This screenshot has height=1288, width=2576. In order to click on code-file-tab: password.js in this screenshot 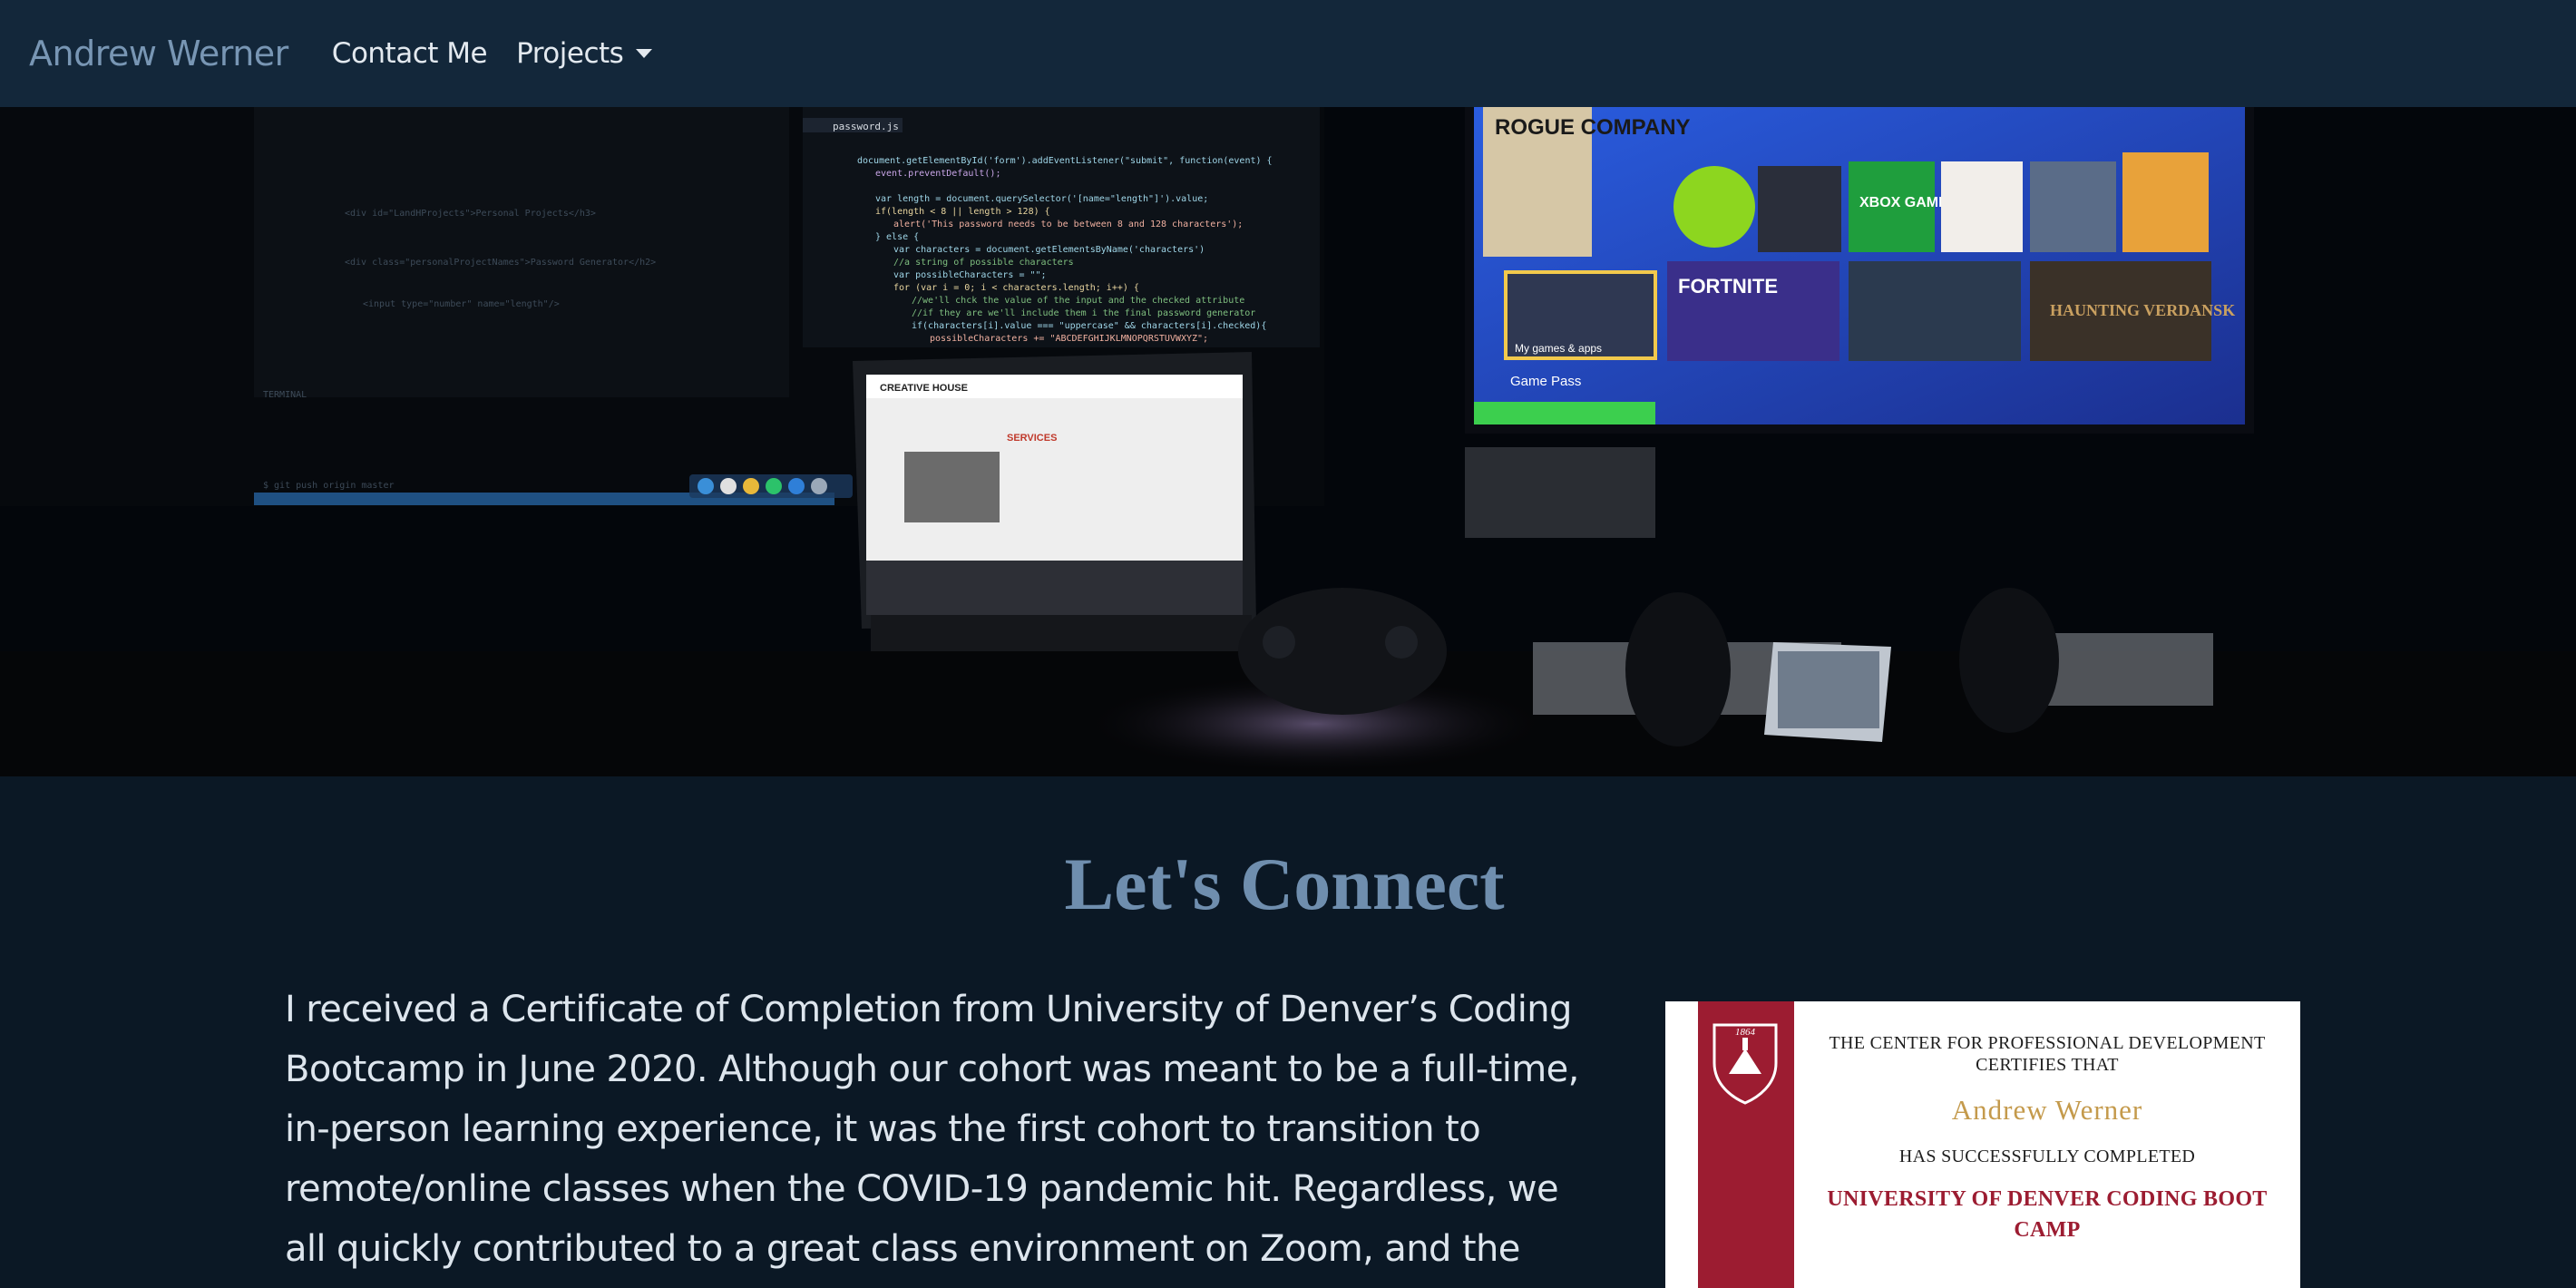, I will do `click(866, 126)`.